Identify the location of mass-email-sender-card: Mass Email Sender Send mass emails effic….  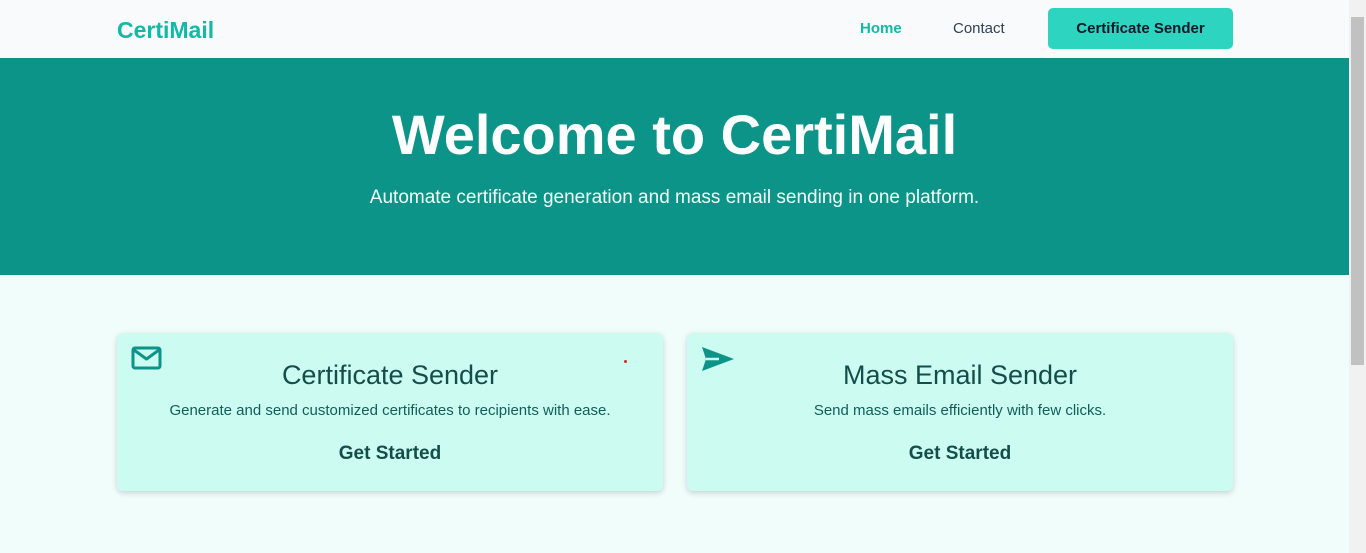
(960, 412).